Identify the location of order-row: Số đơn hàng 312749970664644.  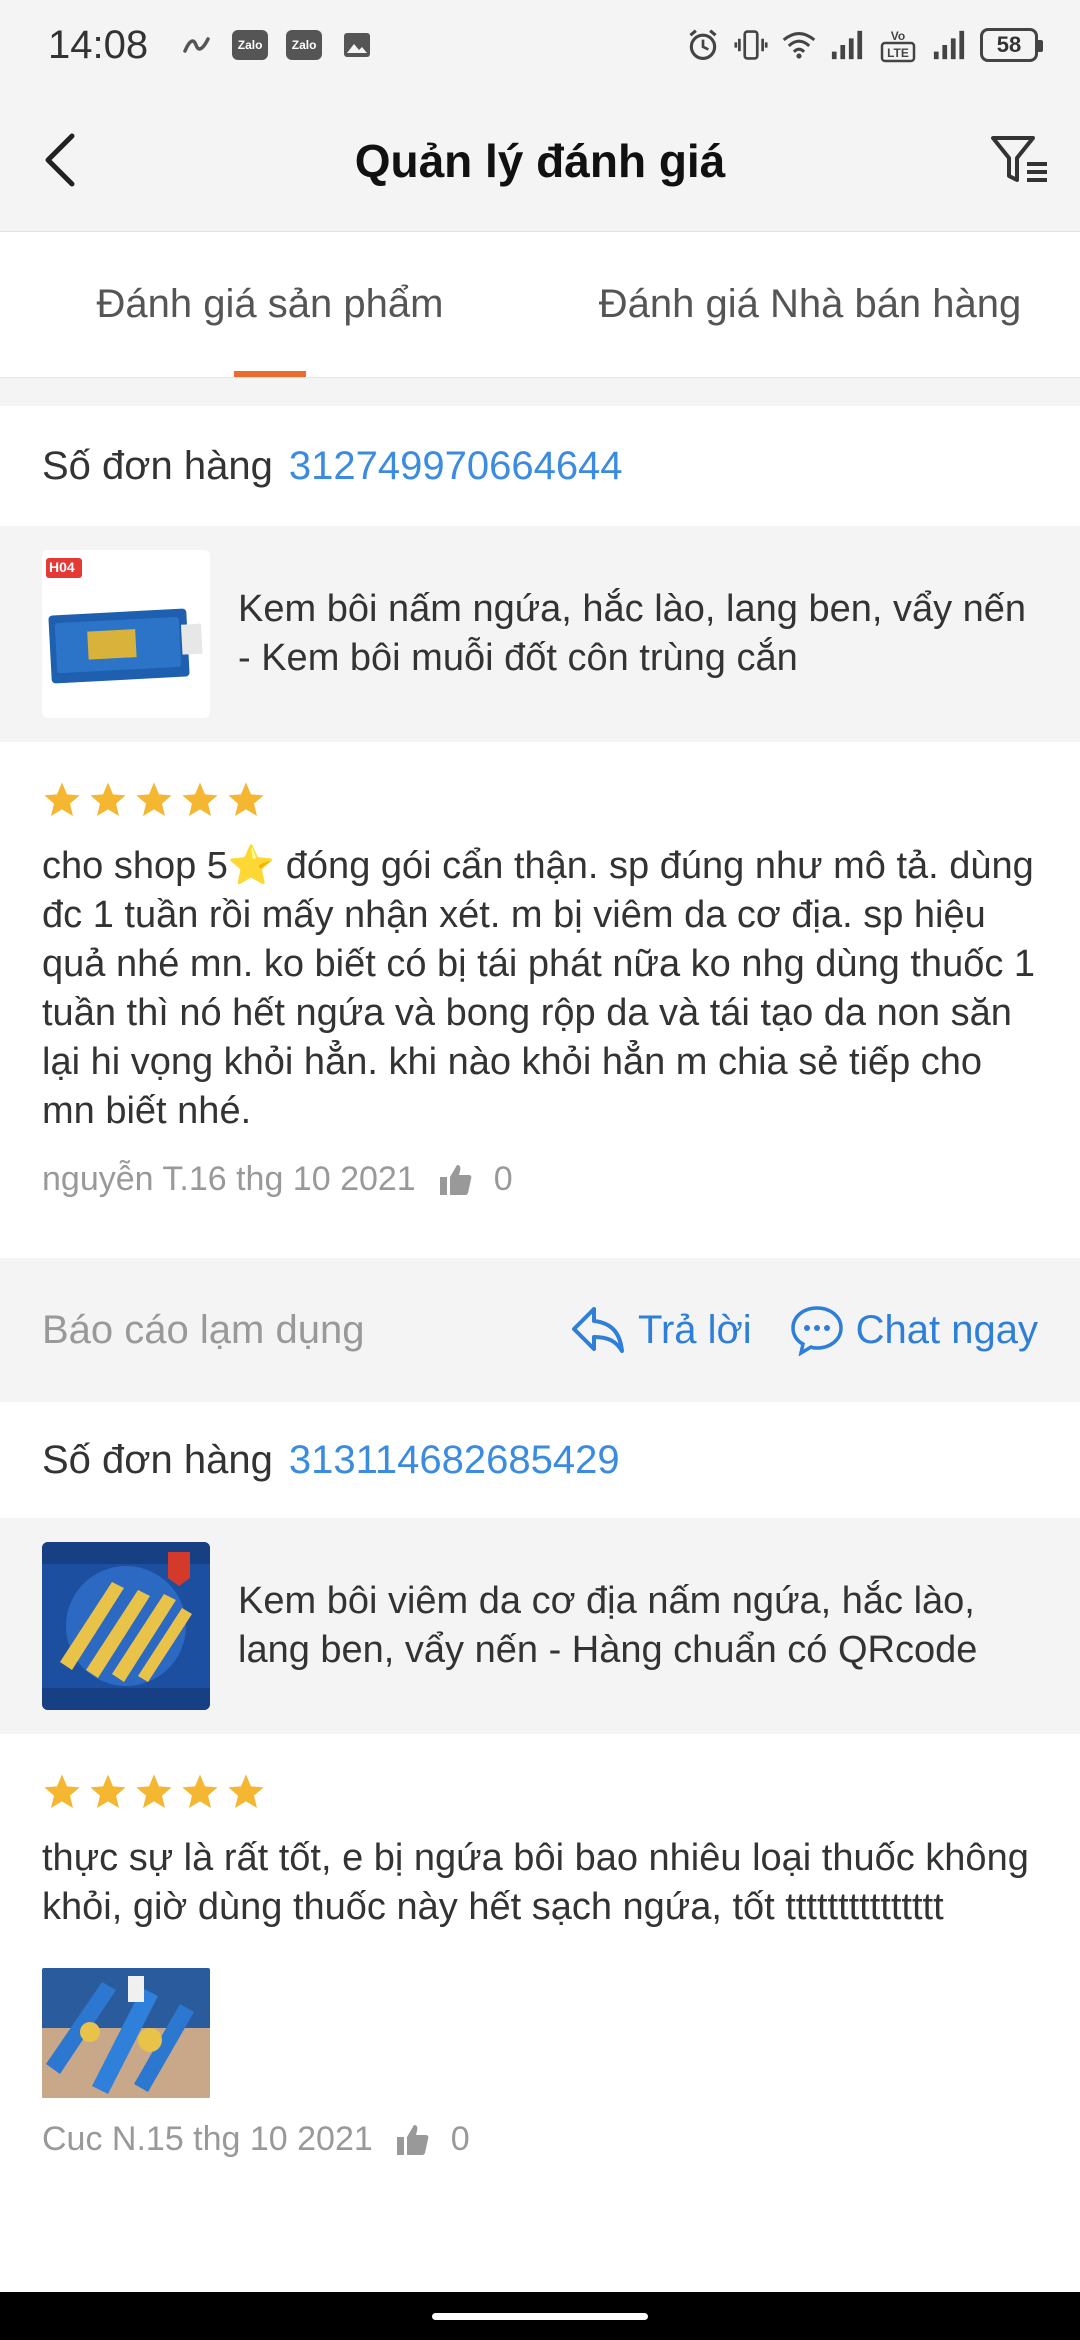
(540, 466).